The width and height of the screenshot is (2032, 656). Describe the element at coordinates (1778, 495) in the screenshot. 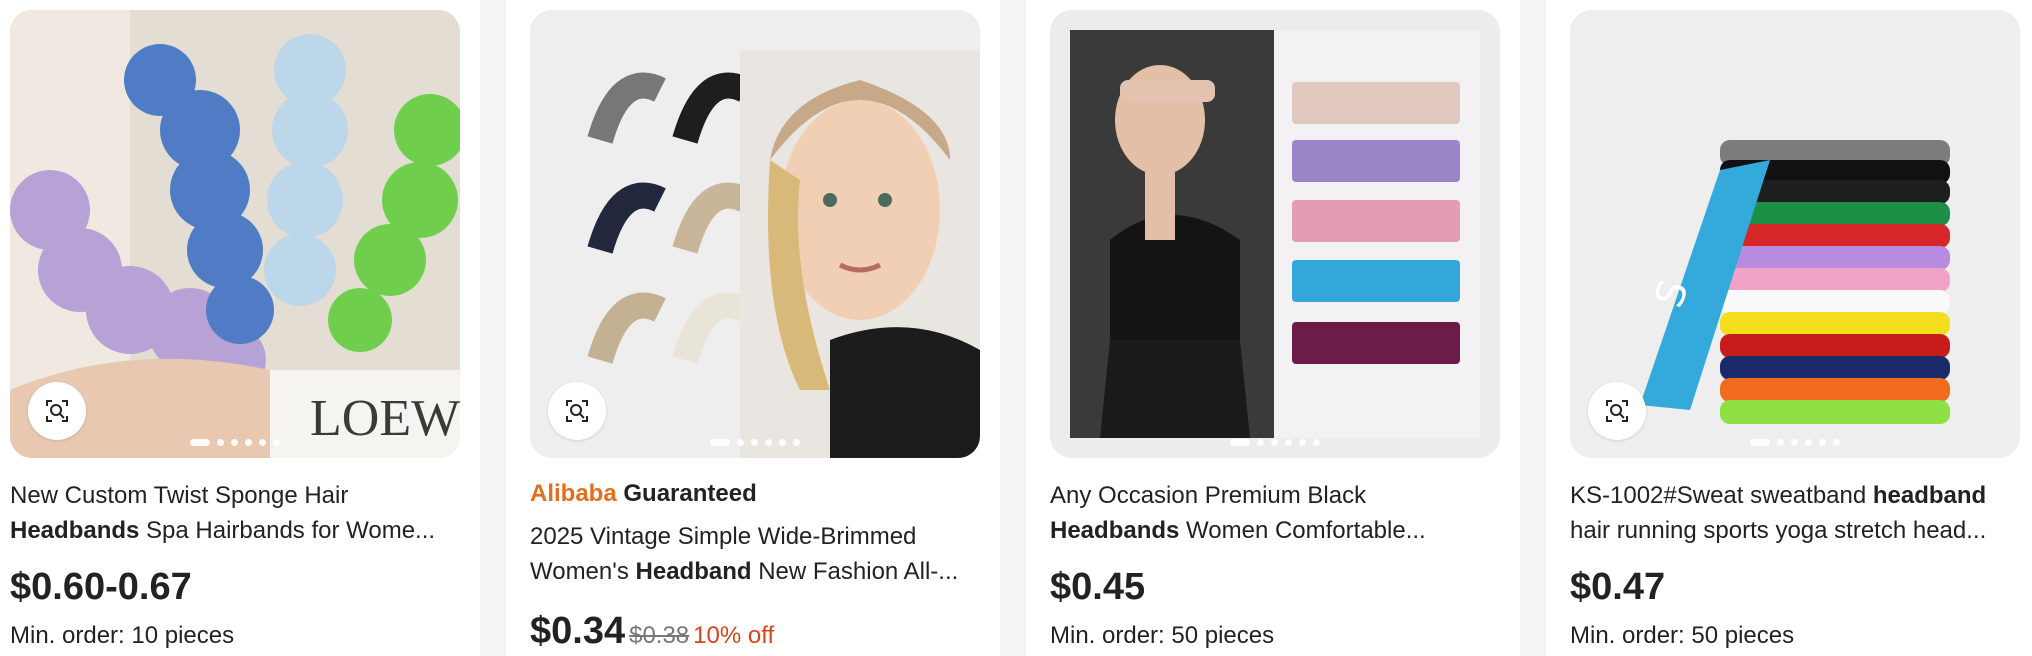

I see `title-line: KS-1002#Sweat sweatband headband` at that location.